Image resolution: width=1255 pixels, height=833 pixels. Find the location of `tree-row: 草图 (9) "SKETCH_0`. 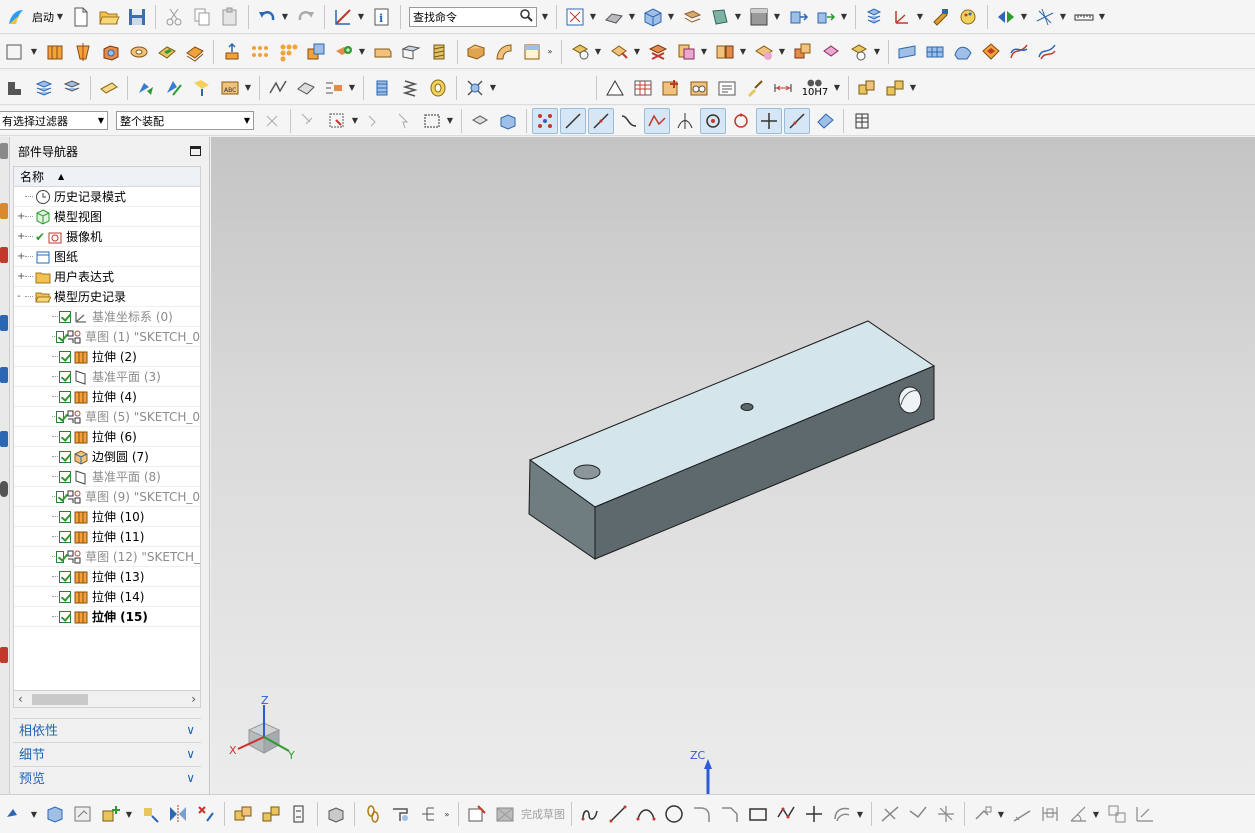

tree-row: 草图 (9) "SKETCH_0 is located at coordinates (107, 497).